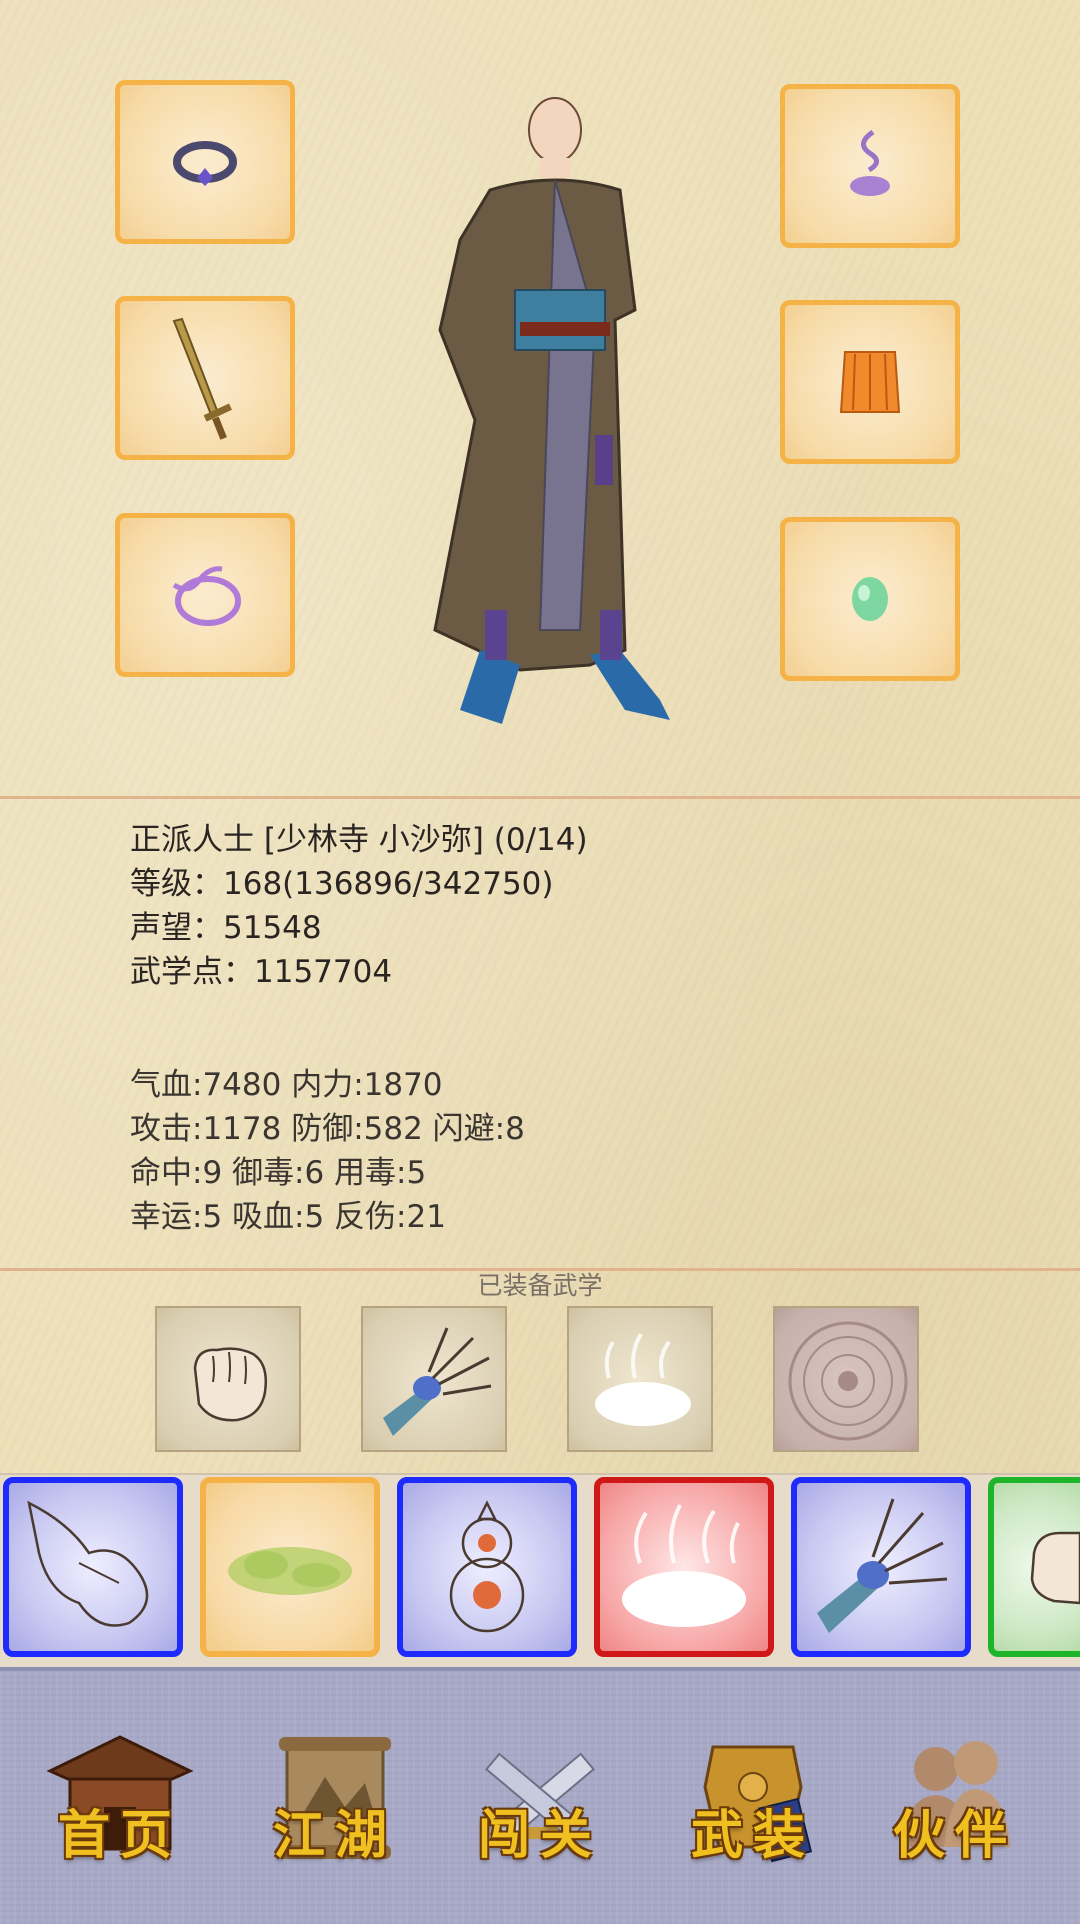 The height and width of the screenshot is (1924, 1080). Describe the element at coordinates (120, 1797) in the screenshot. I see `nav-home: 首页` at that location.